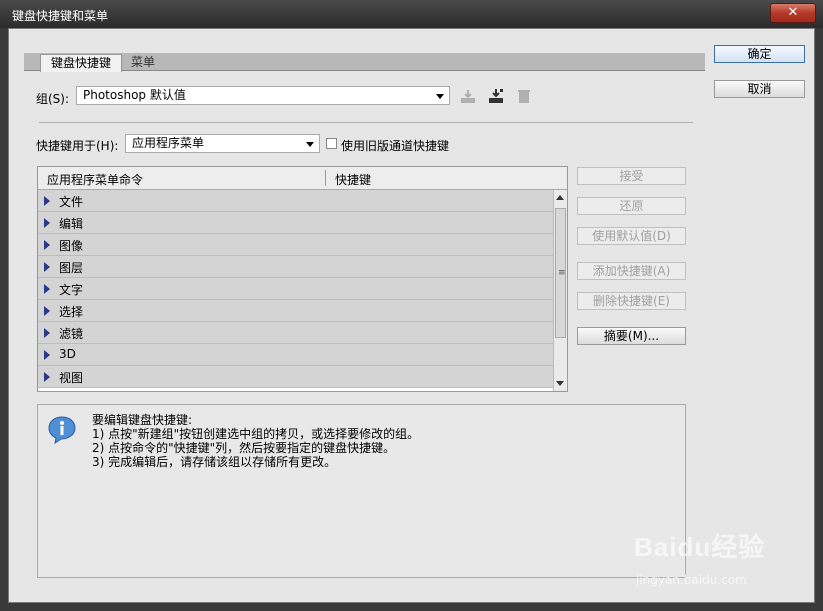  What do you see at coordinates (560, 197) in the screenshot?
I see `scroll-up-icon` at bounding box center [560, 197].